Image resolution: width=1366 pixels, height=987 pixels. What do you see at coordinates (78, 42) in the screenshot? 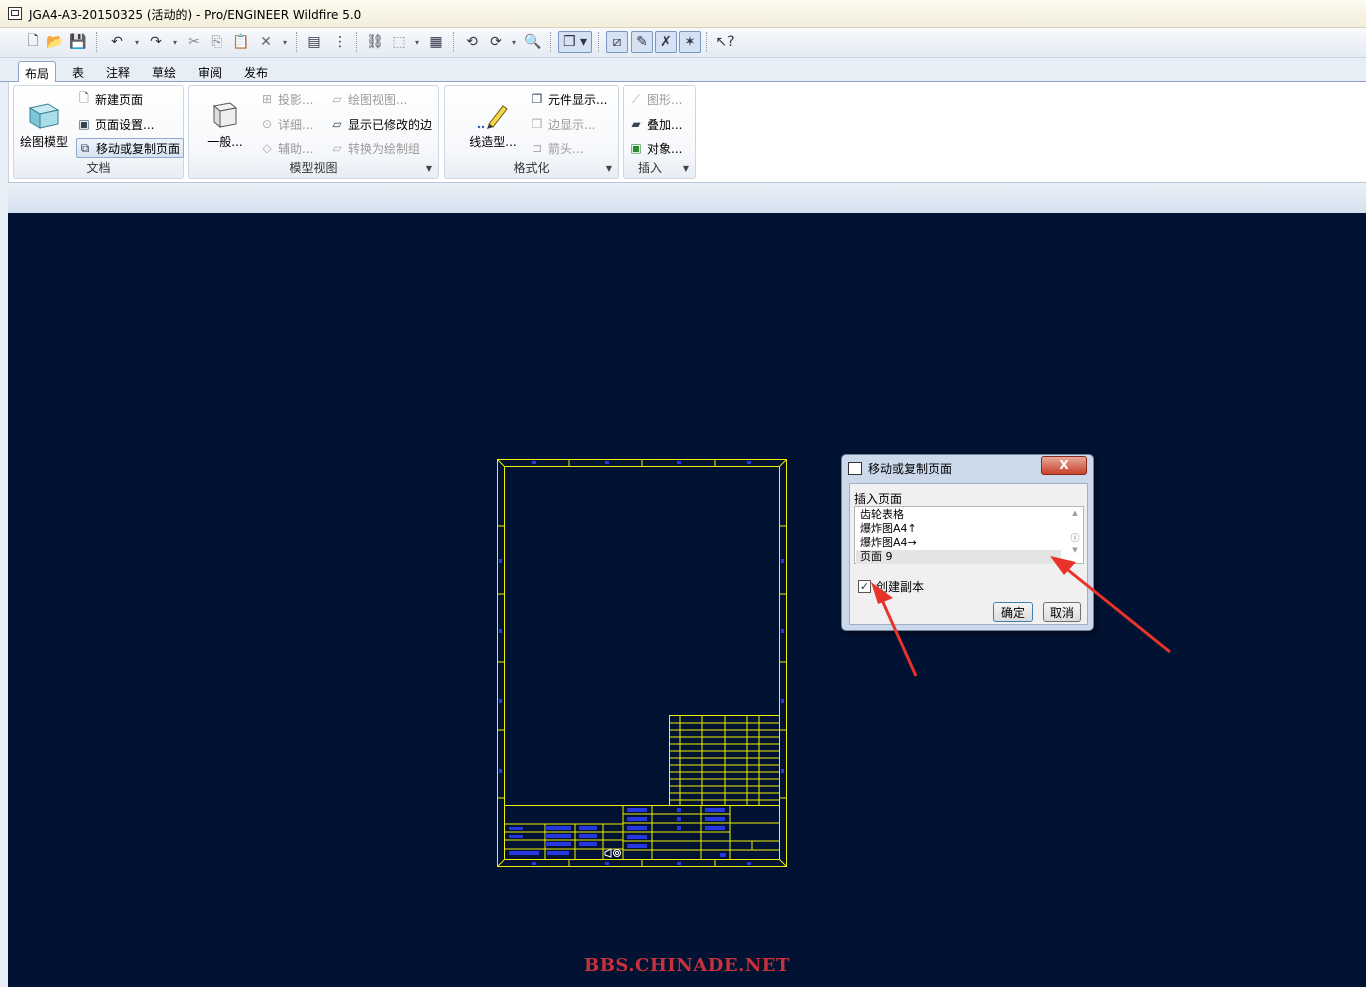
I see `save-icon: 💾` at bounding box center [78, 42].